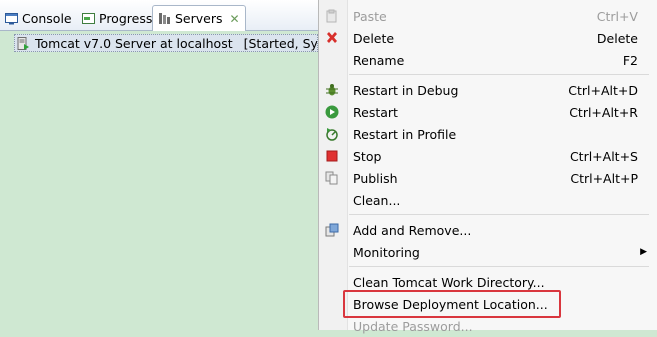 The width and height of the screenshot is (657, 337). What do you see at coordinates (332, 16) in the screenshot?
I see `paste-icon` at bounding box center [332, 16].